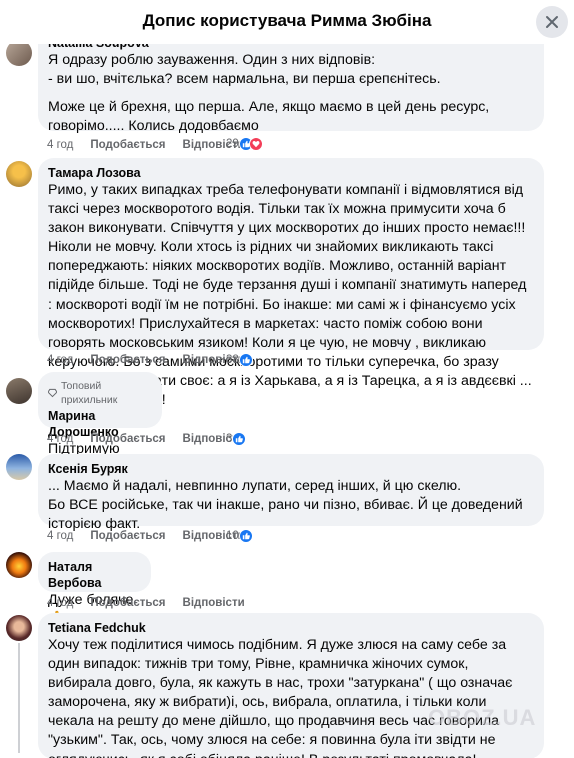 This screenshot has height=758, width=574. I want to click on reaction-count: 29, so click(244, 144).